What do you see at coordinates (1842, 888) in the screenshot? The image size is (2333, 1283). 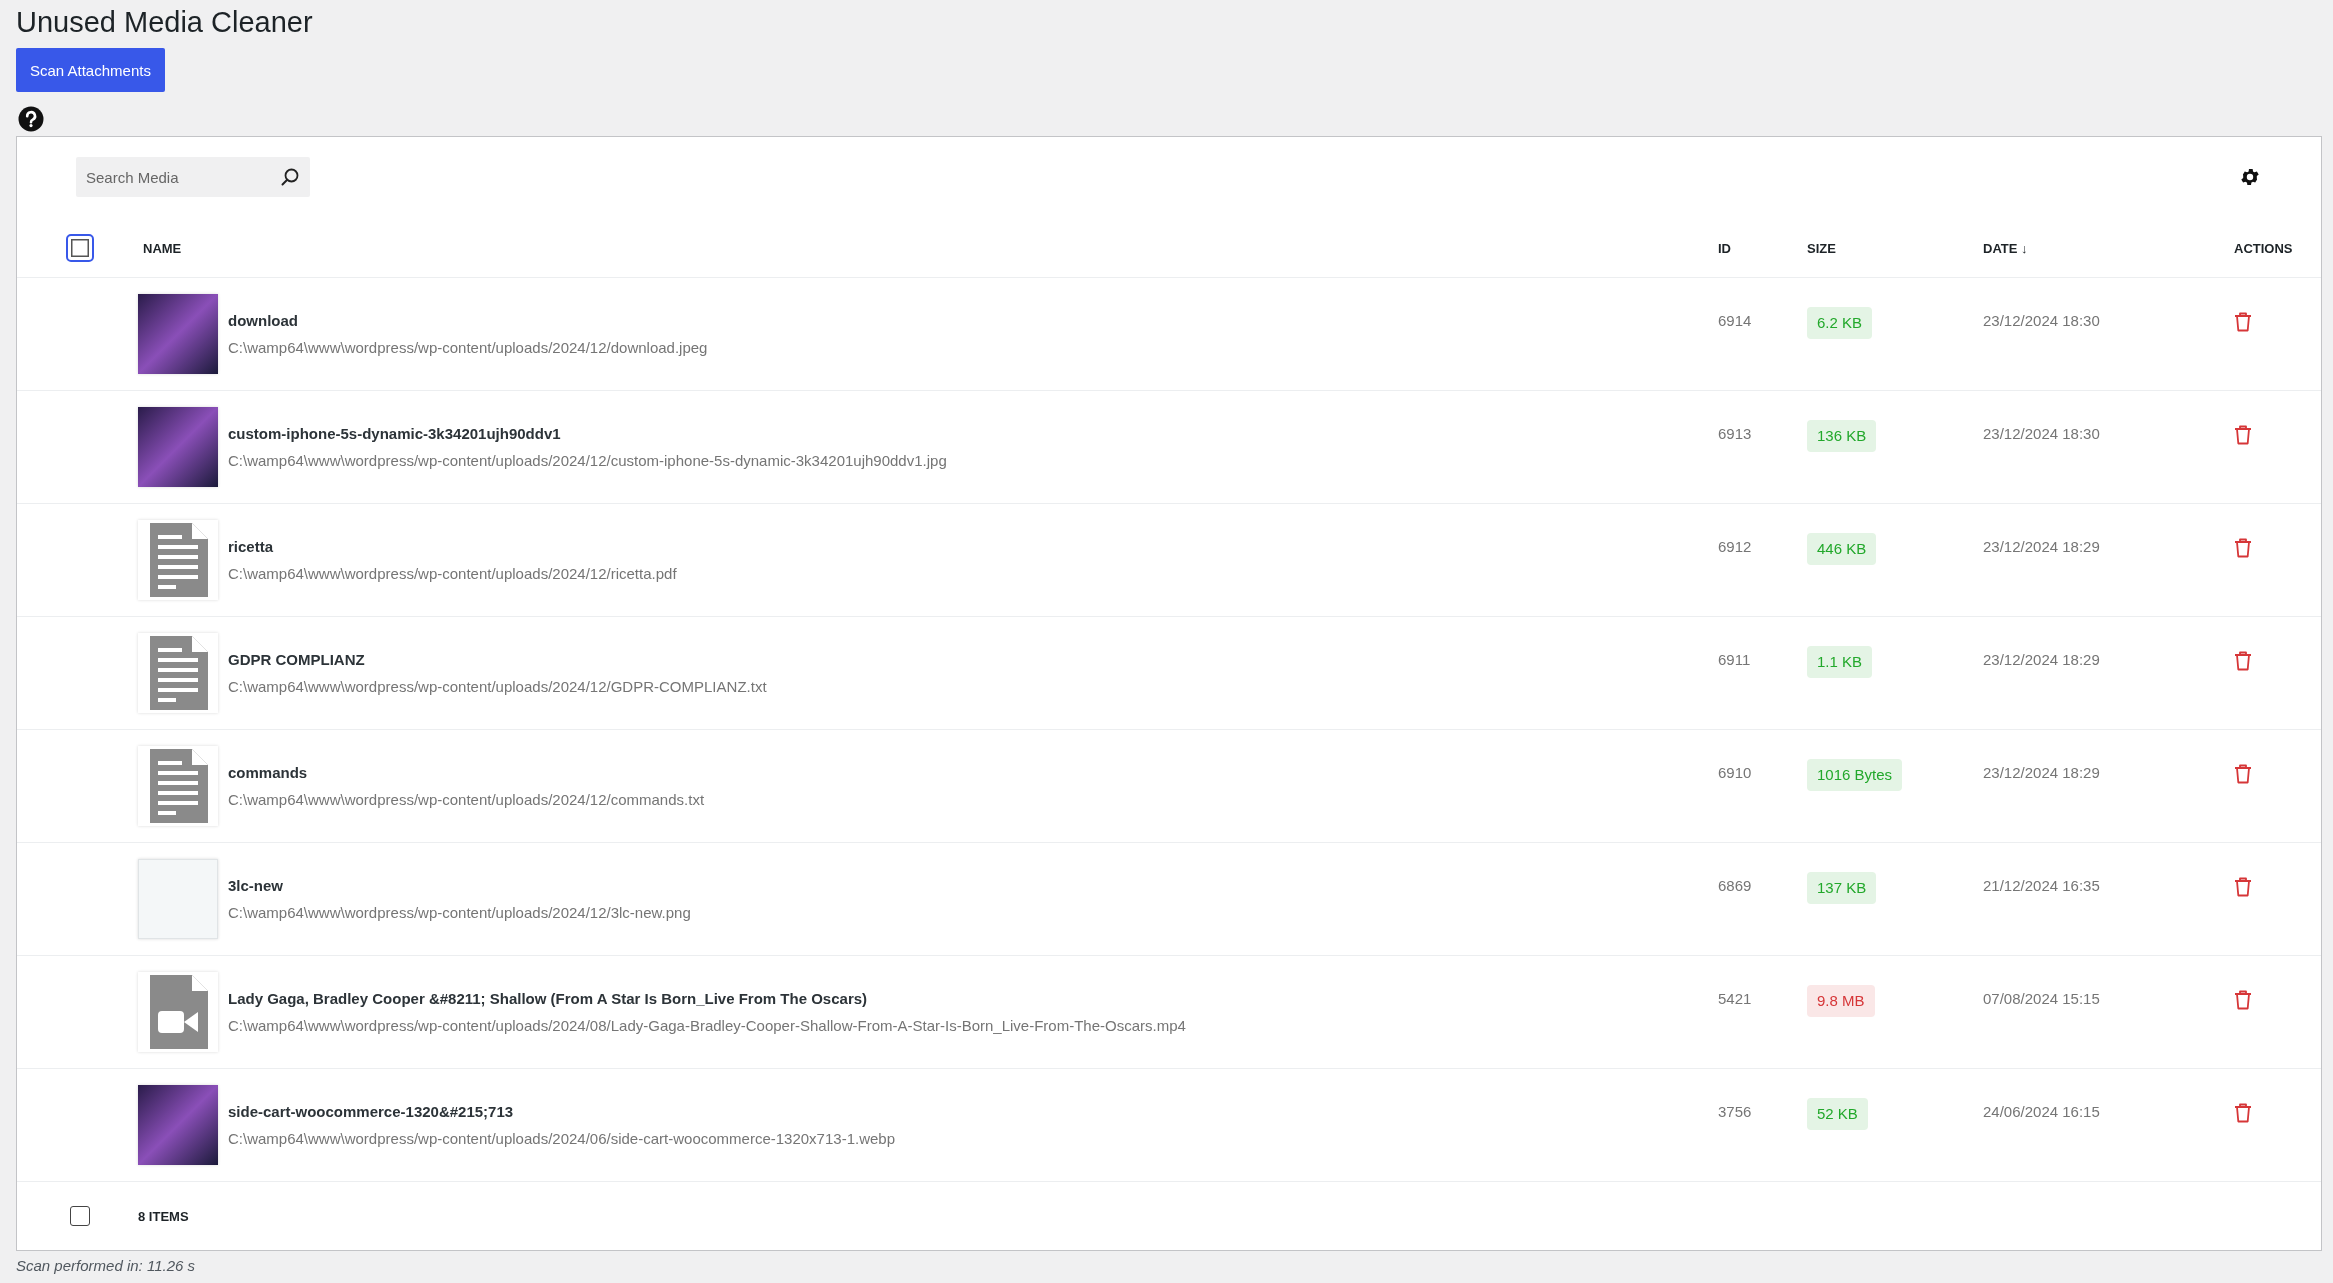 I see `size-badge: 137 KB` at bounding box center [1842, 888].